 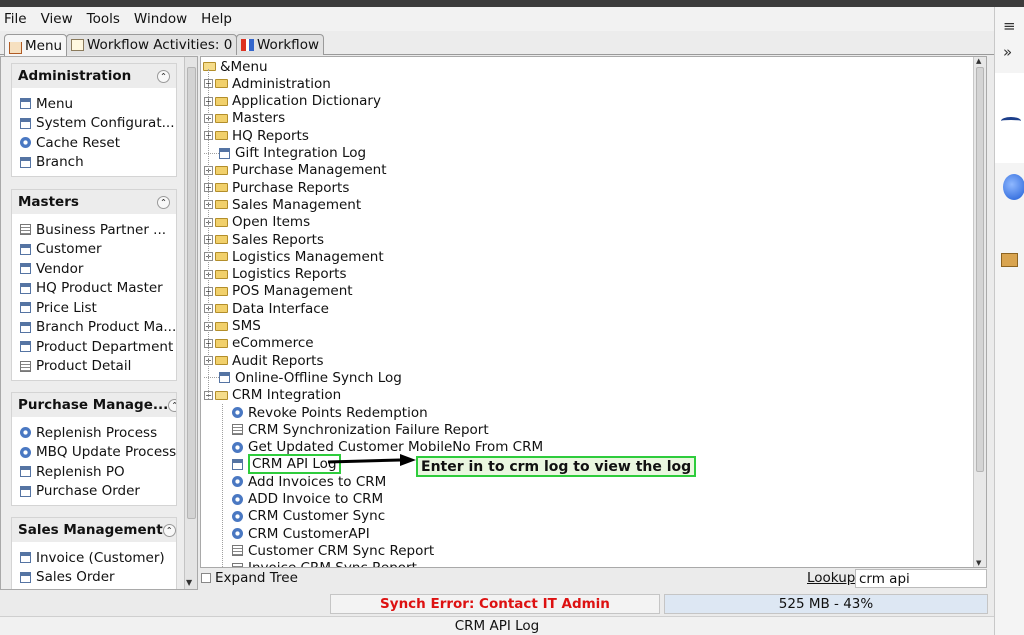 What do you see at coordinates (94, 308) in the screenshot?
I see `favorite-item: Price List` at bounding box center [94, 308].